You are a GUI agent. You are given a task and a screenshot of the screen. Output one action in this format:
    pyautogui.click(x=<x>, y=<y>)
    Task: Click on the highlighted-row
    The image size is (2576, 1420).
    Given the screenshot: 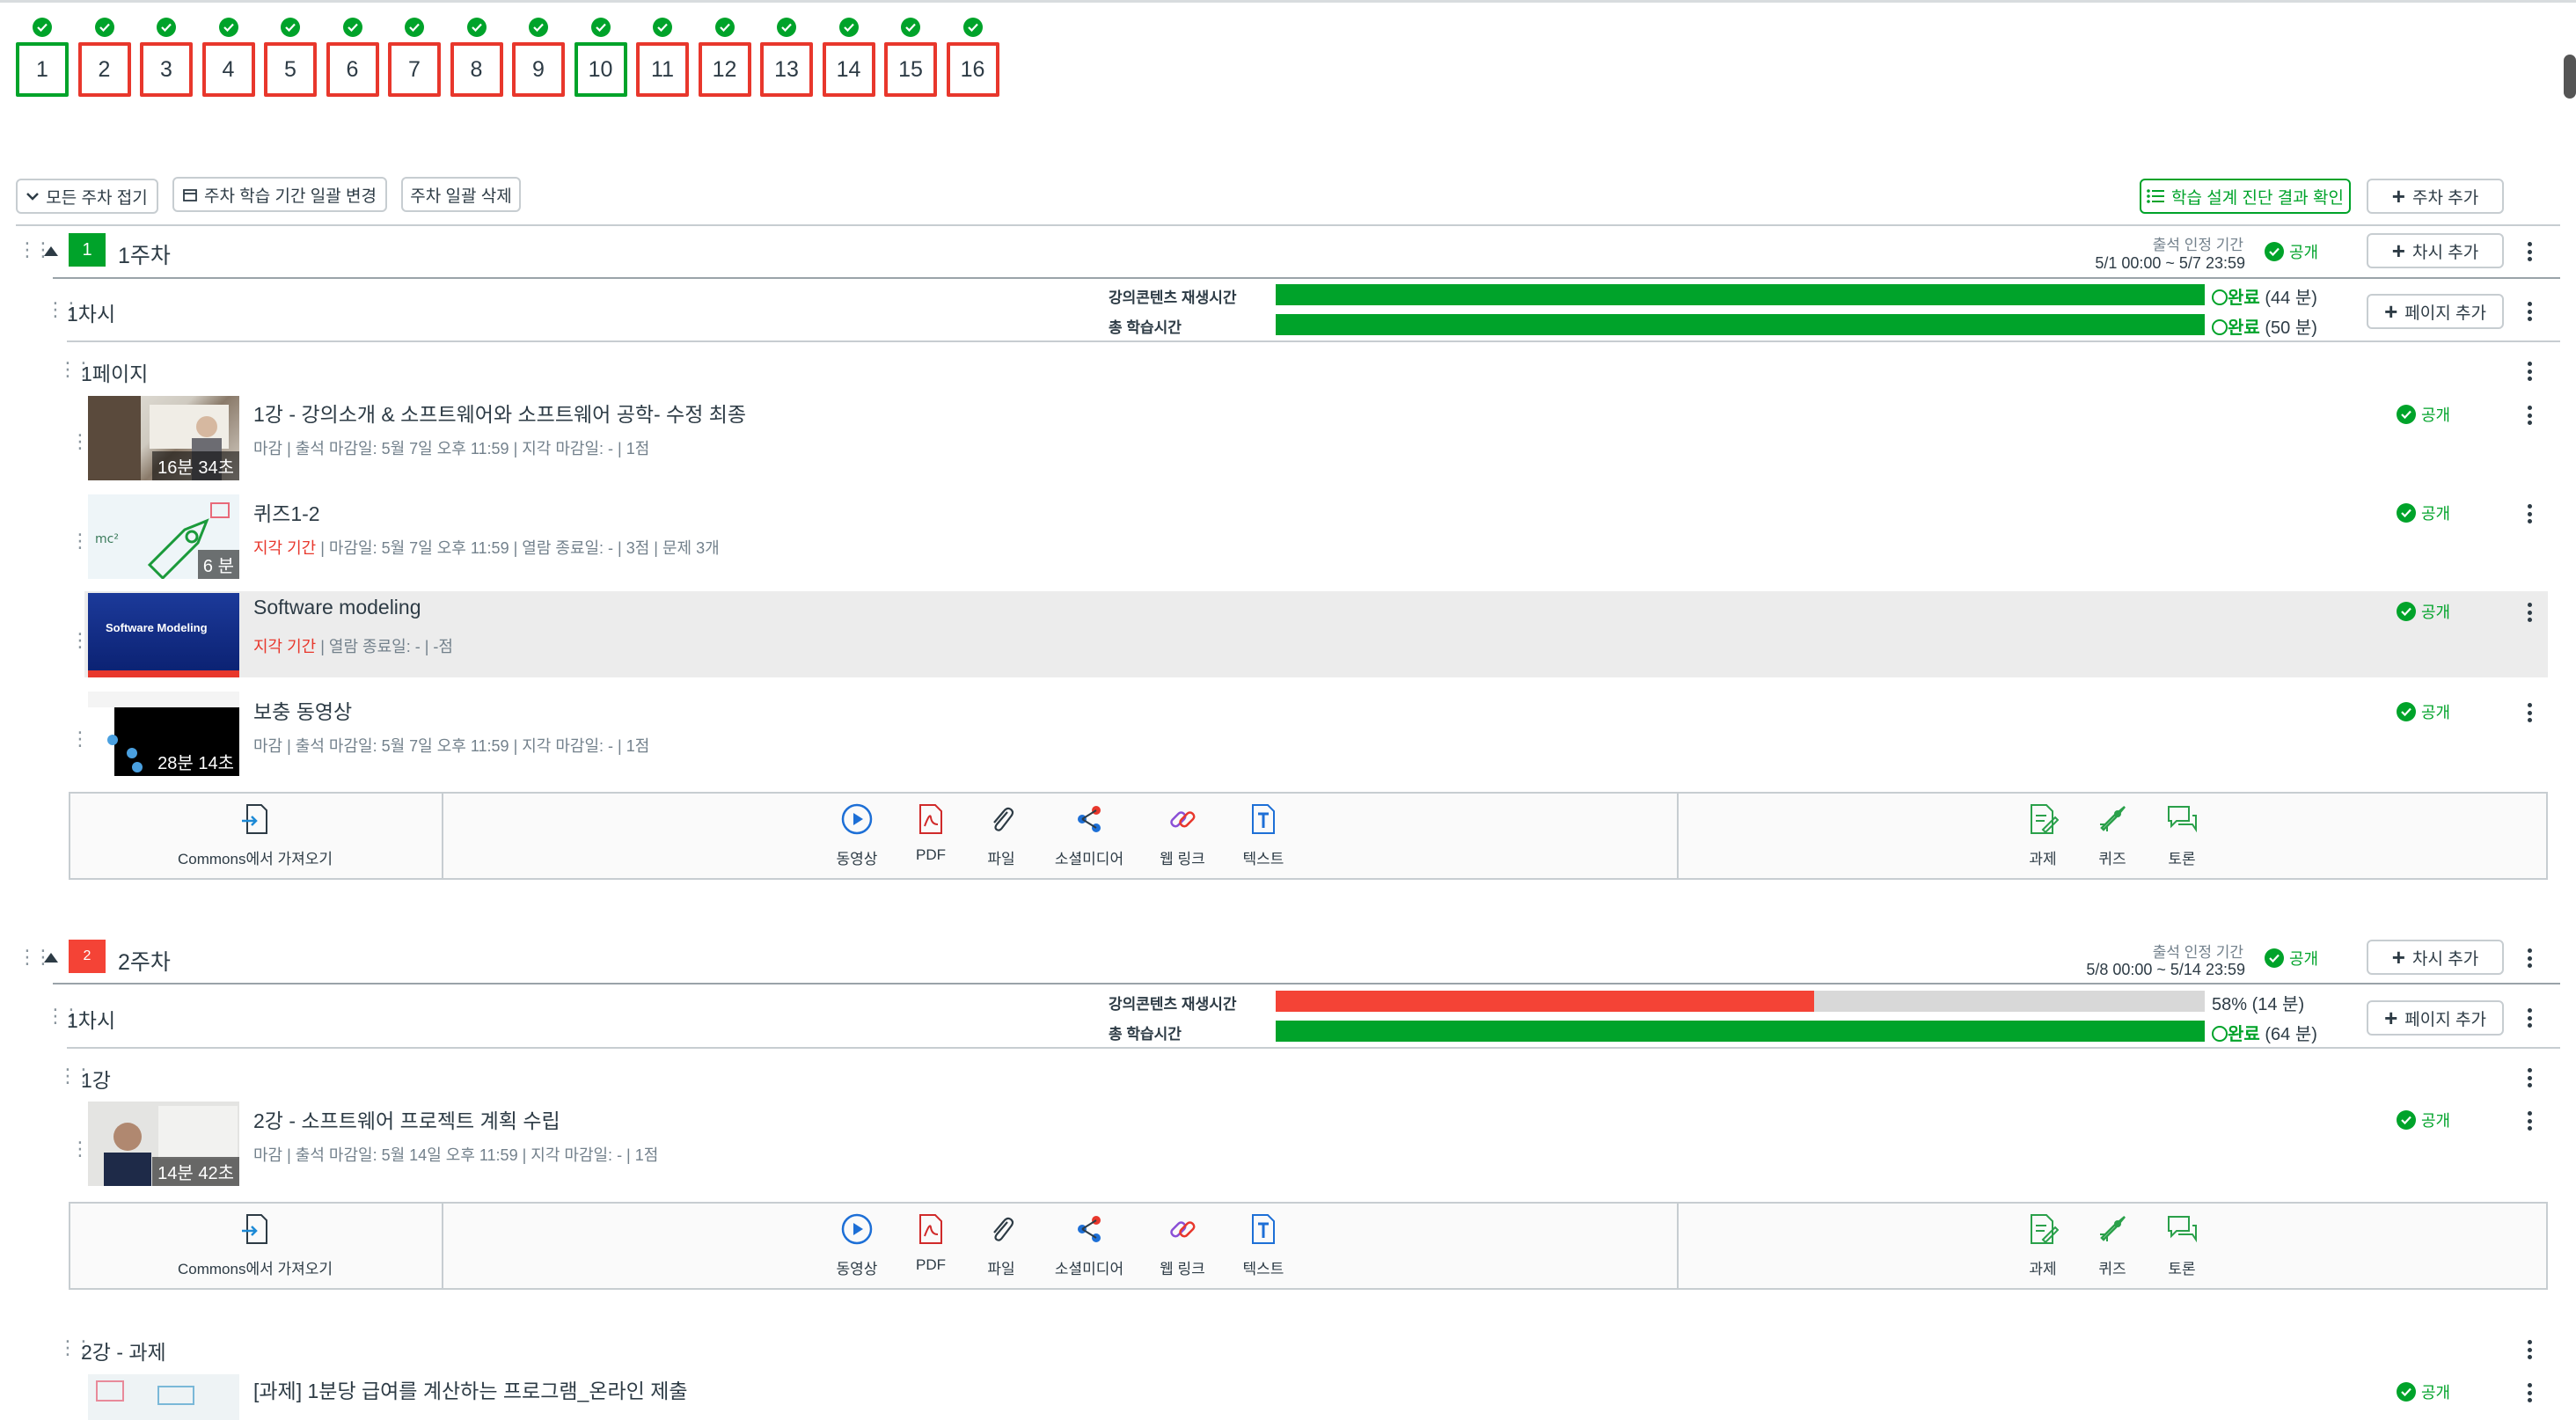 What is the action you would take?
    pyautogui.click(x=1316, y=634)
    